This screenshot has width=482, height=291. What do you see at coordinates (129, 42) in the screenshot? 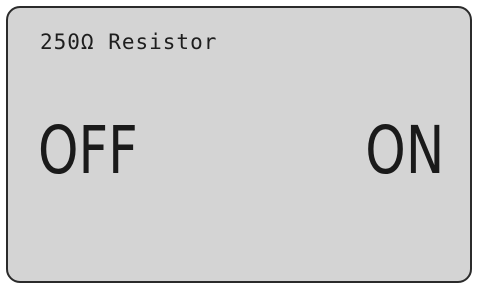
I see `screen-title: 250Ω Resistor` at bounding box center [129, 42].